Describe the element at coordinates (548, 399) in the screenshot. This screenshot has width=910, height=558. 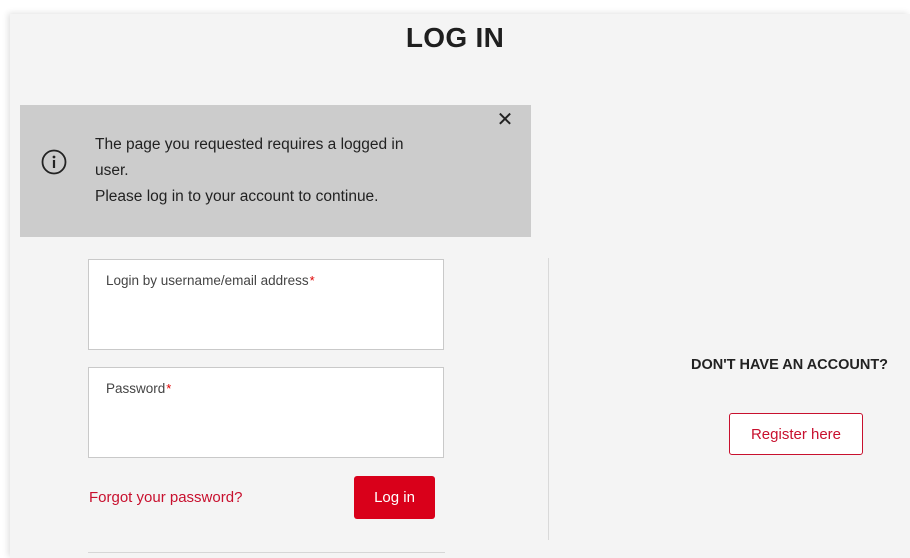
I see `column-divider` at that location.